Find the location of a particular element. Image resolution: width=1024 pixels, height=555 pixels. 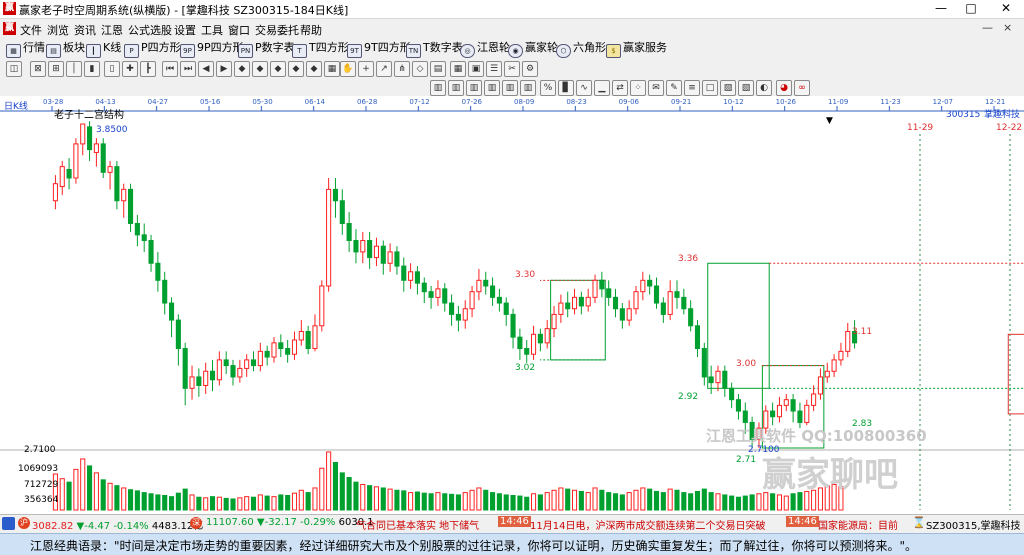

compare-icon: ⇄ is located at coordinates (620, 88).